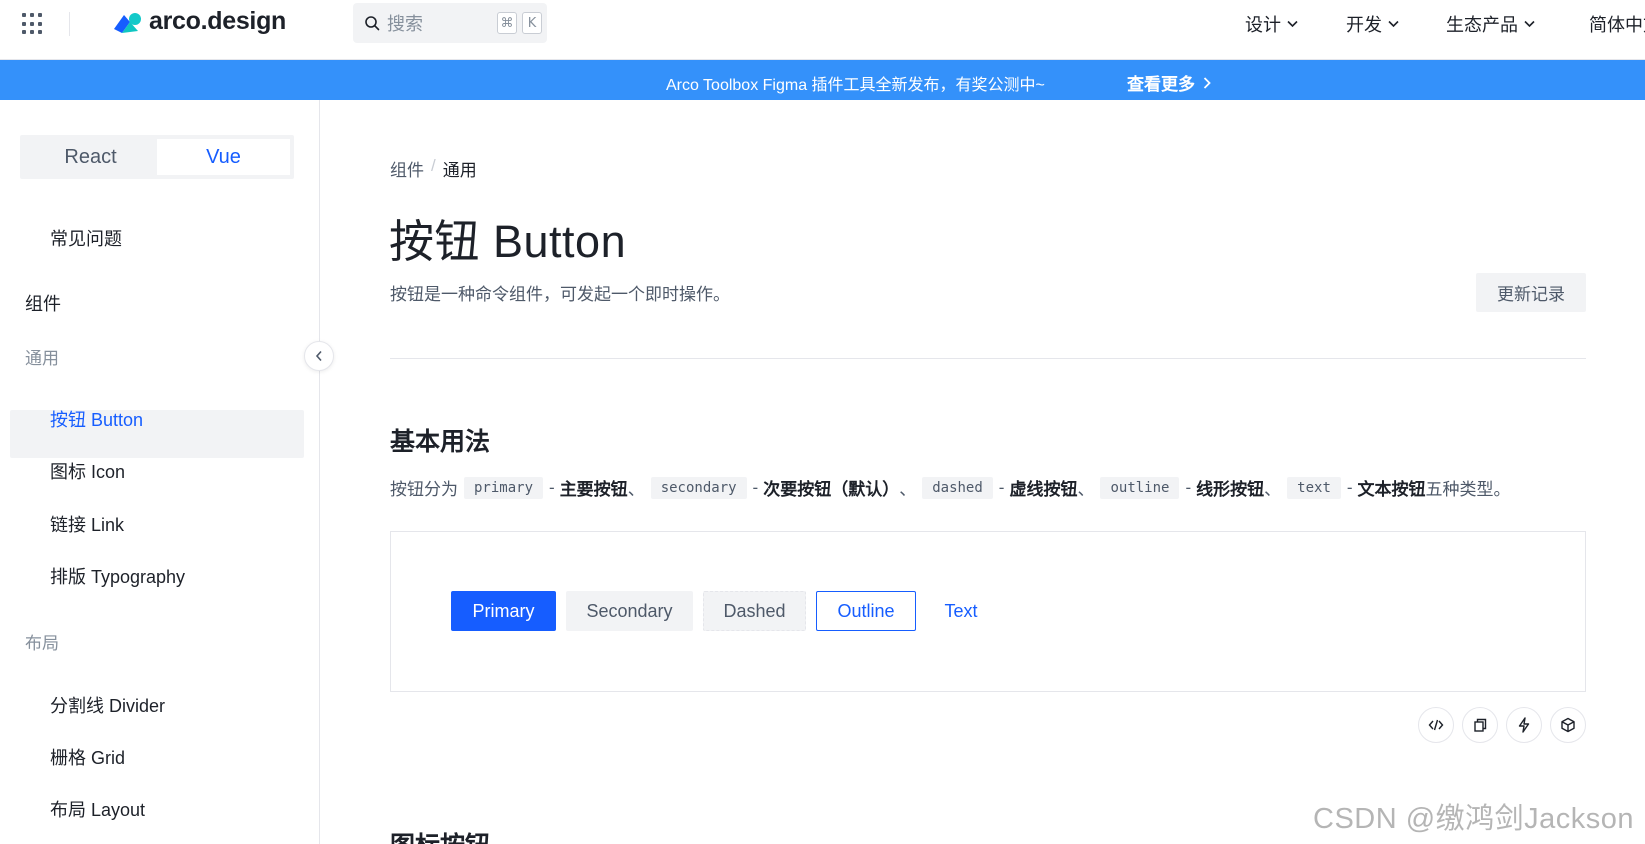 The height and width of the screenshot is (844, 1645). I want to click on demo-primary-button: Primary, so click(503, 611).